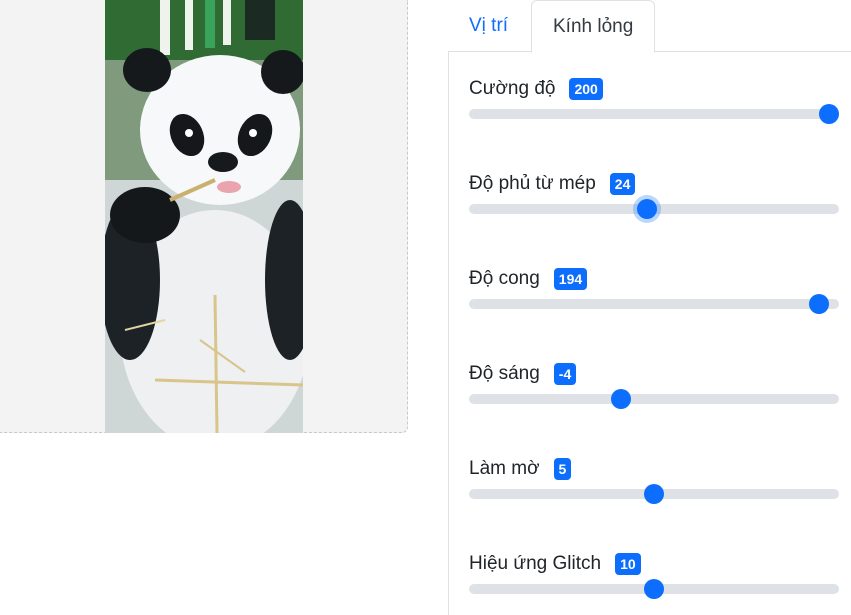 The image size is (851, 615). I want to click on slider-label: Độ sáng, so click(504, 373).